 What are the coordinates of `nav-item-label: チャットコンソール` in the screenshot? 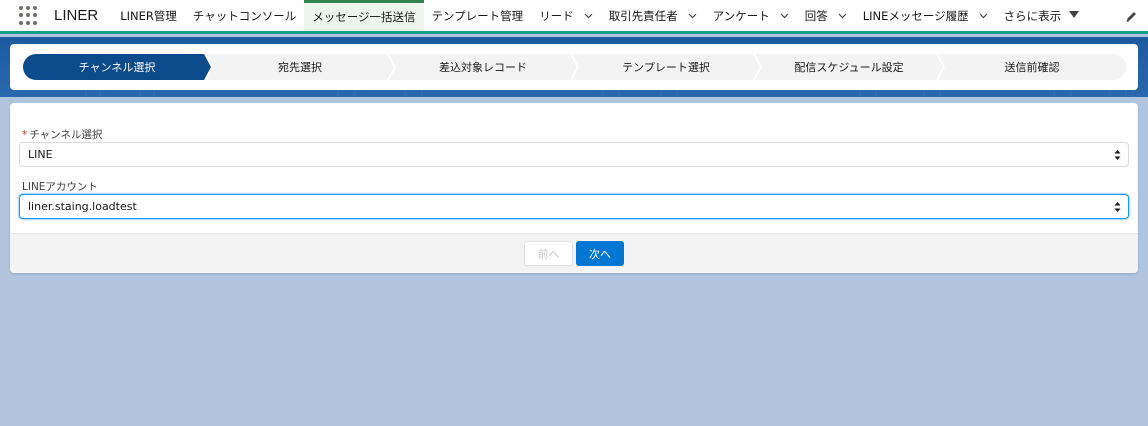 It's located at (244, 15).